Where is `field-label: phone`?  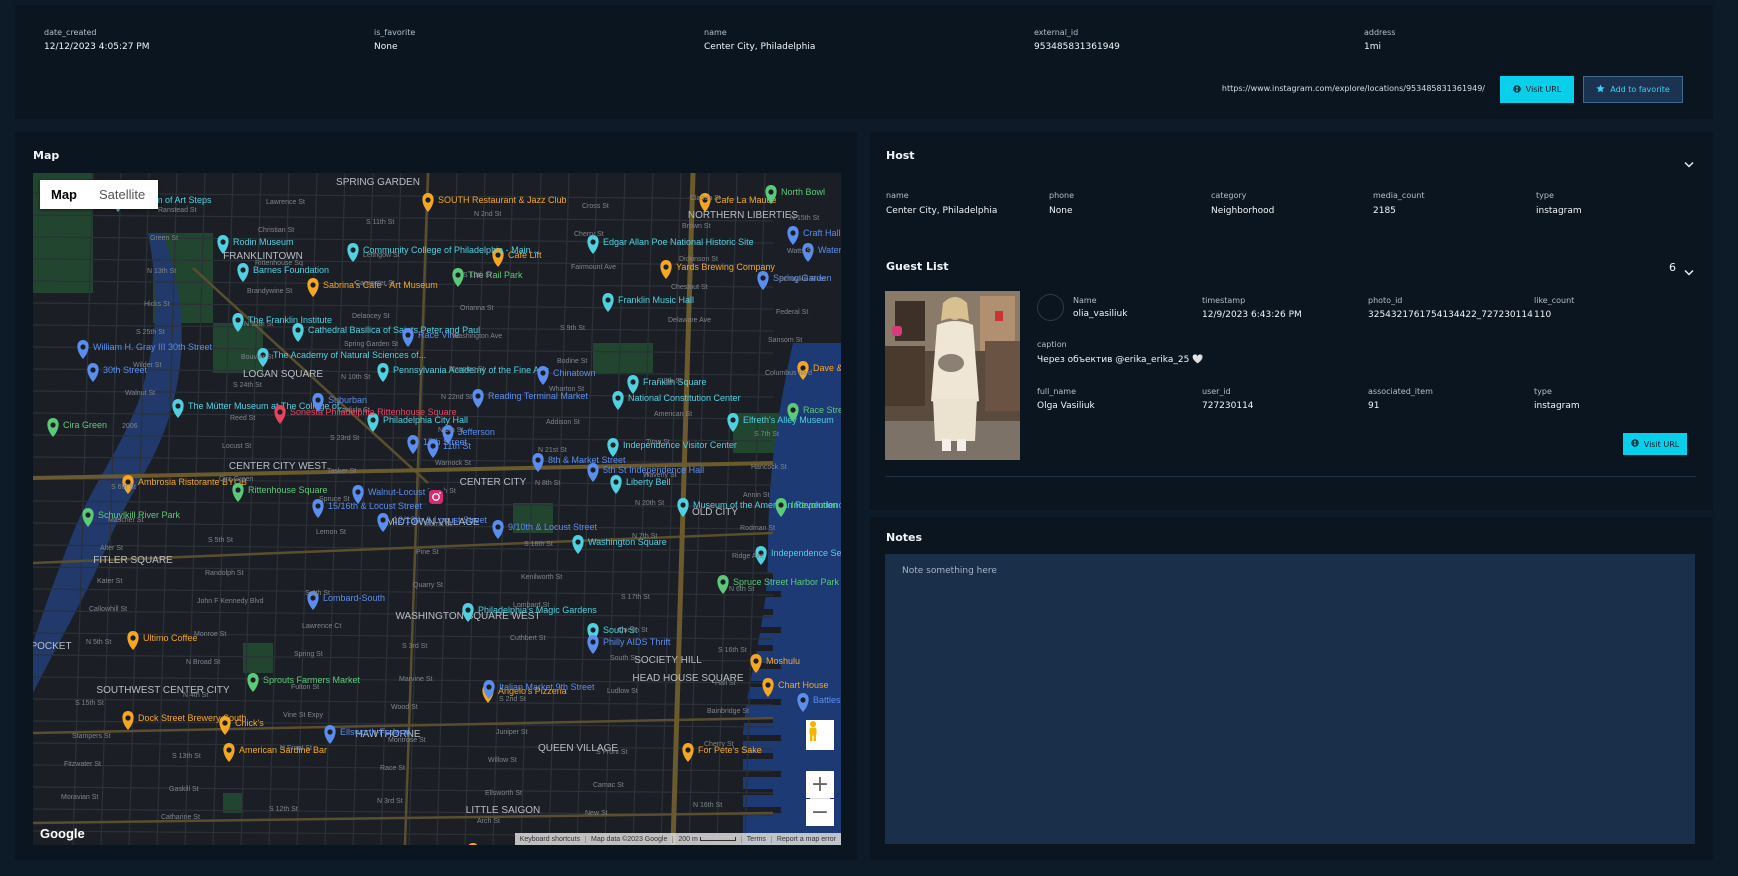 field-label: phone is located at coordinates (1062, 195).